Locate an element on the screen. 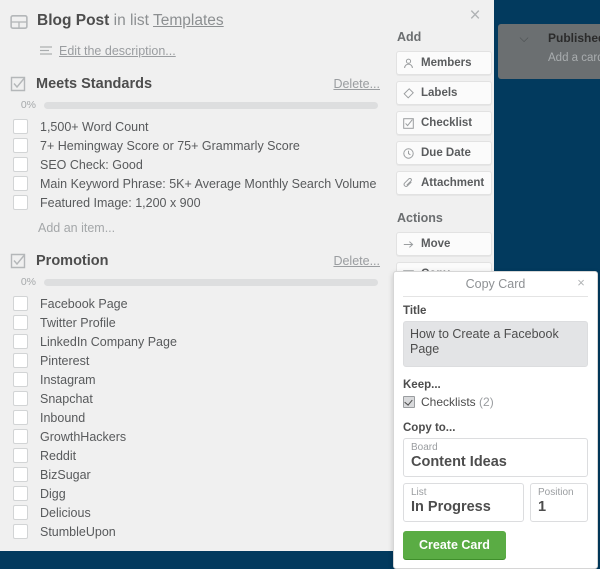  checklist-item: 1,500+ Word Count is located at coordinates (195, 126).